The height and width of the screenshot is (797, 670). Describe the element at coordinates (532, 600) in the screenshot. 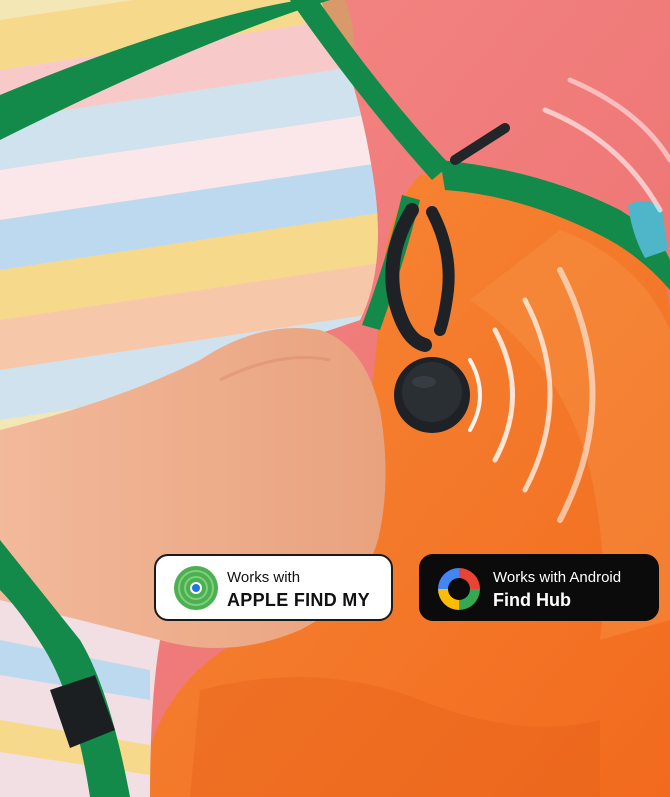

I see `google-badge-line2: Find Hub` at that location.